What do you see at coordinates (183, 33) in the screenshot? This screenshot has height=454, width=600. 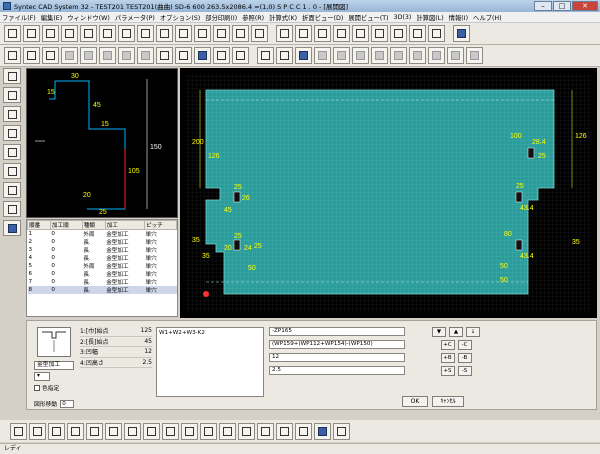 I see `shape-cut-button` at bounding box center [183, 33].